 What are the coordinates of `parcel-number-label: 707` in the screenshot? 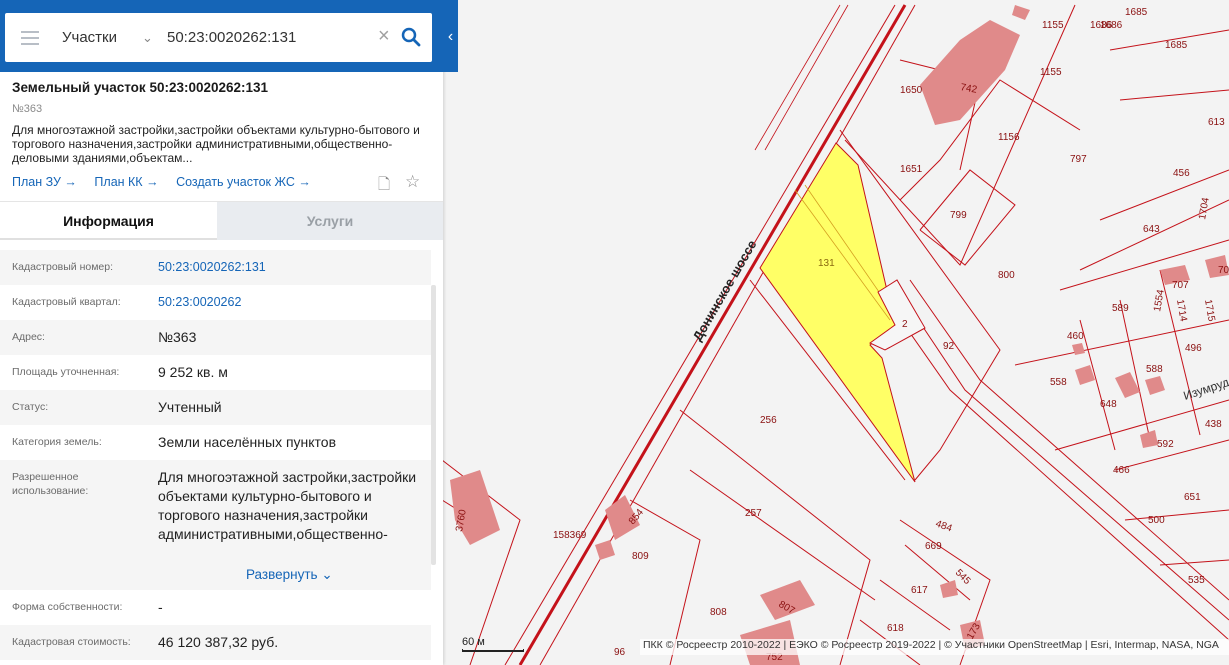 It's located at (1180, 285).